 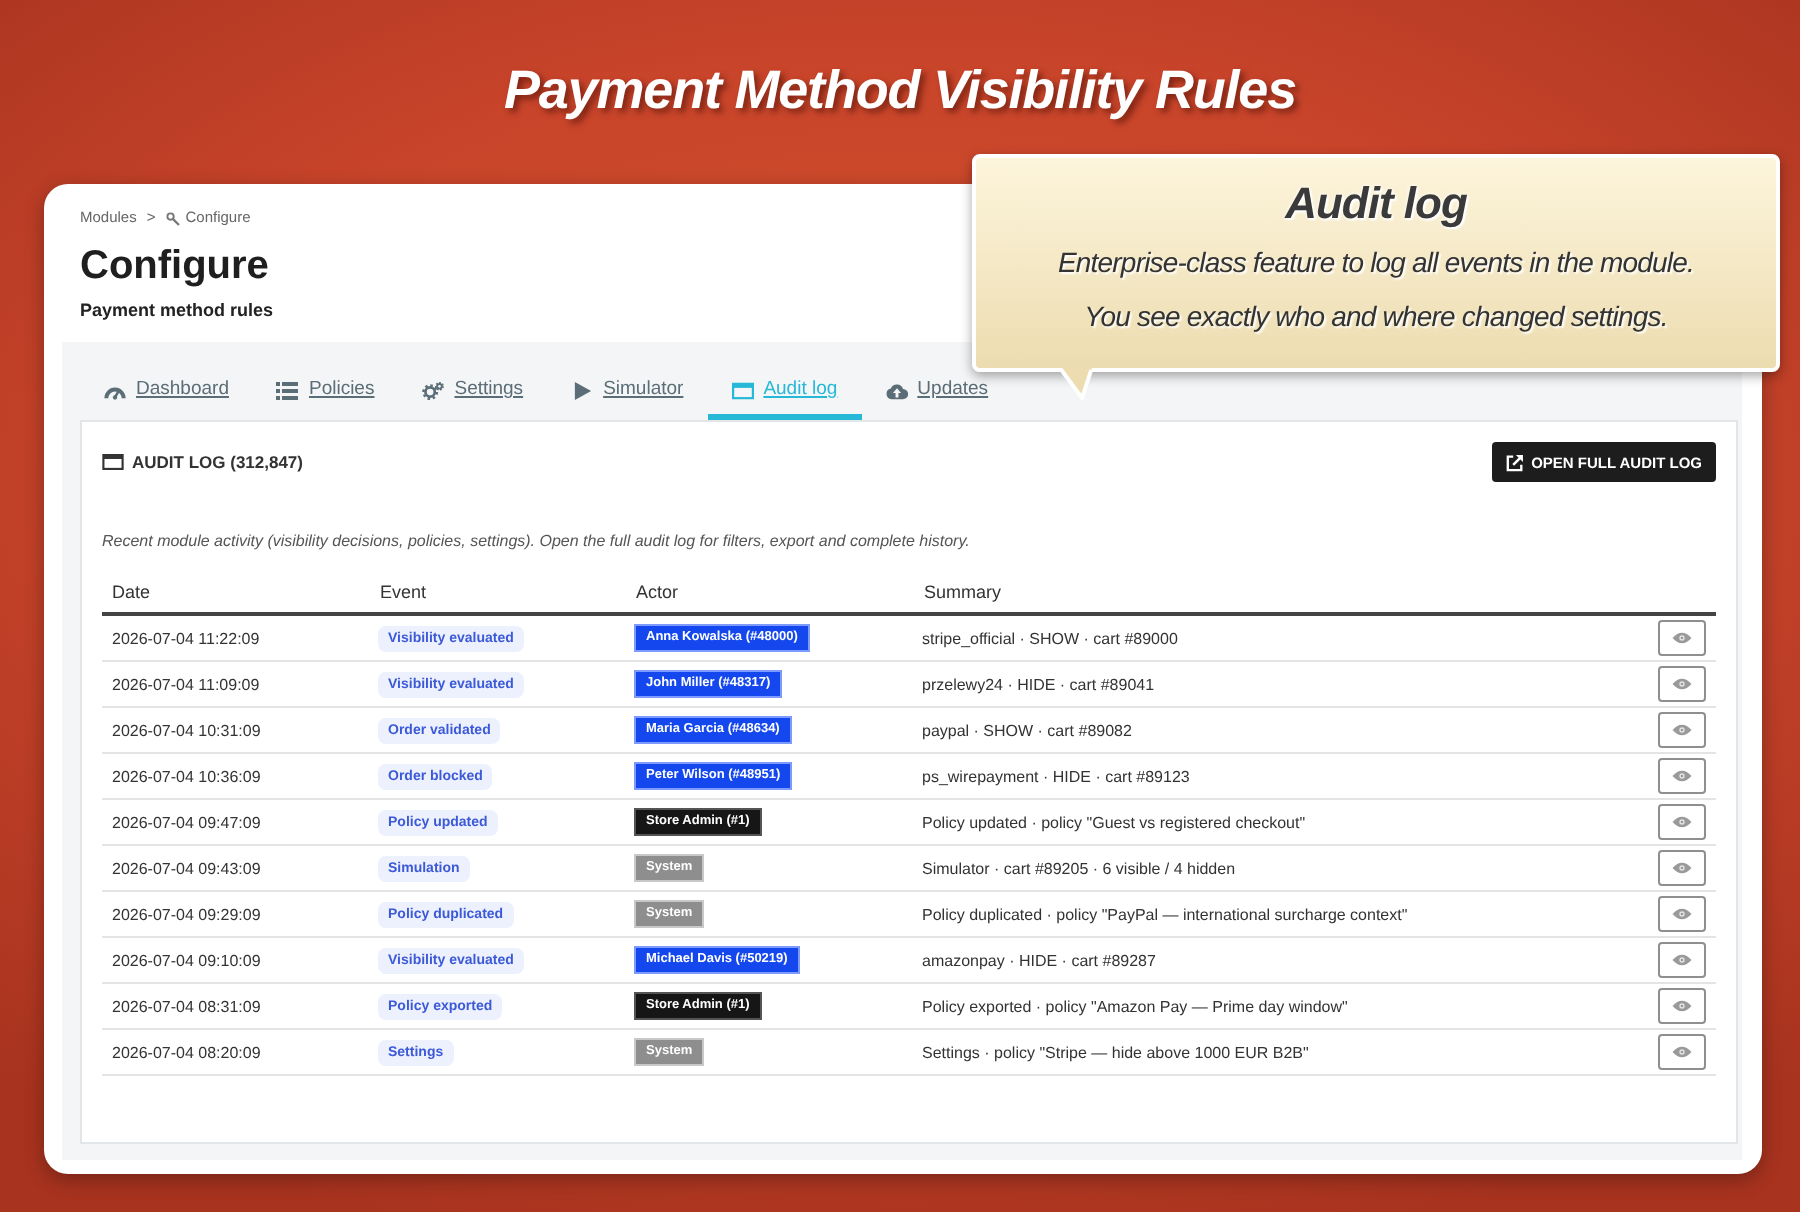 What do you see at coordinates (166, 382) in the screenshot?
I see `tab: Dashboard` at bounding box center [166, 382].